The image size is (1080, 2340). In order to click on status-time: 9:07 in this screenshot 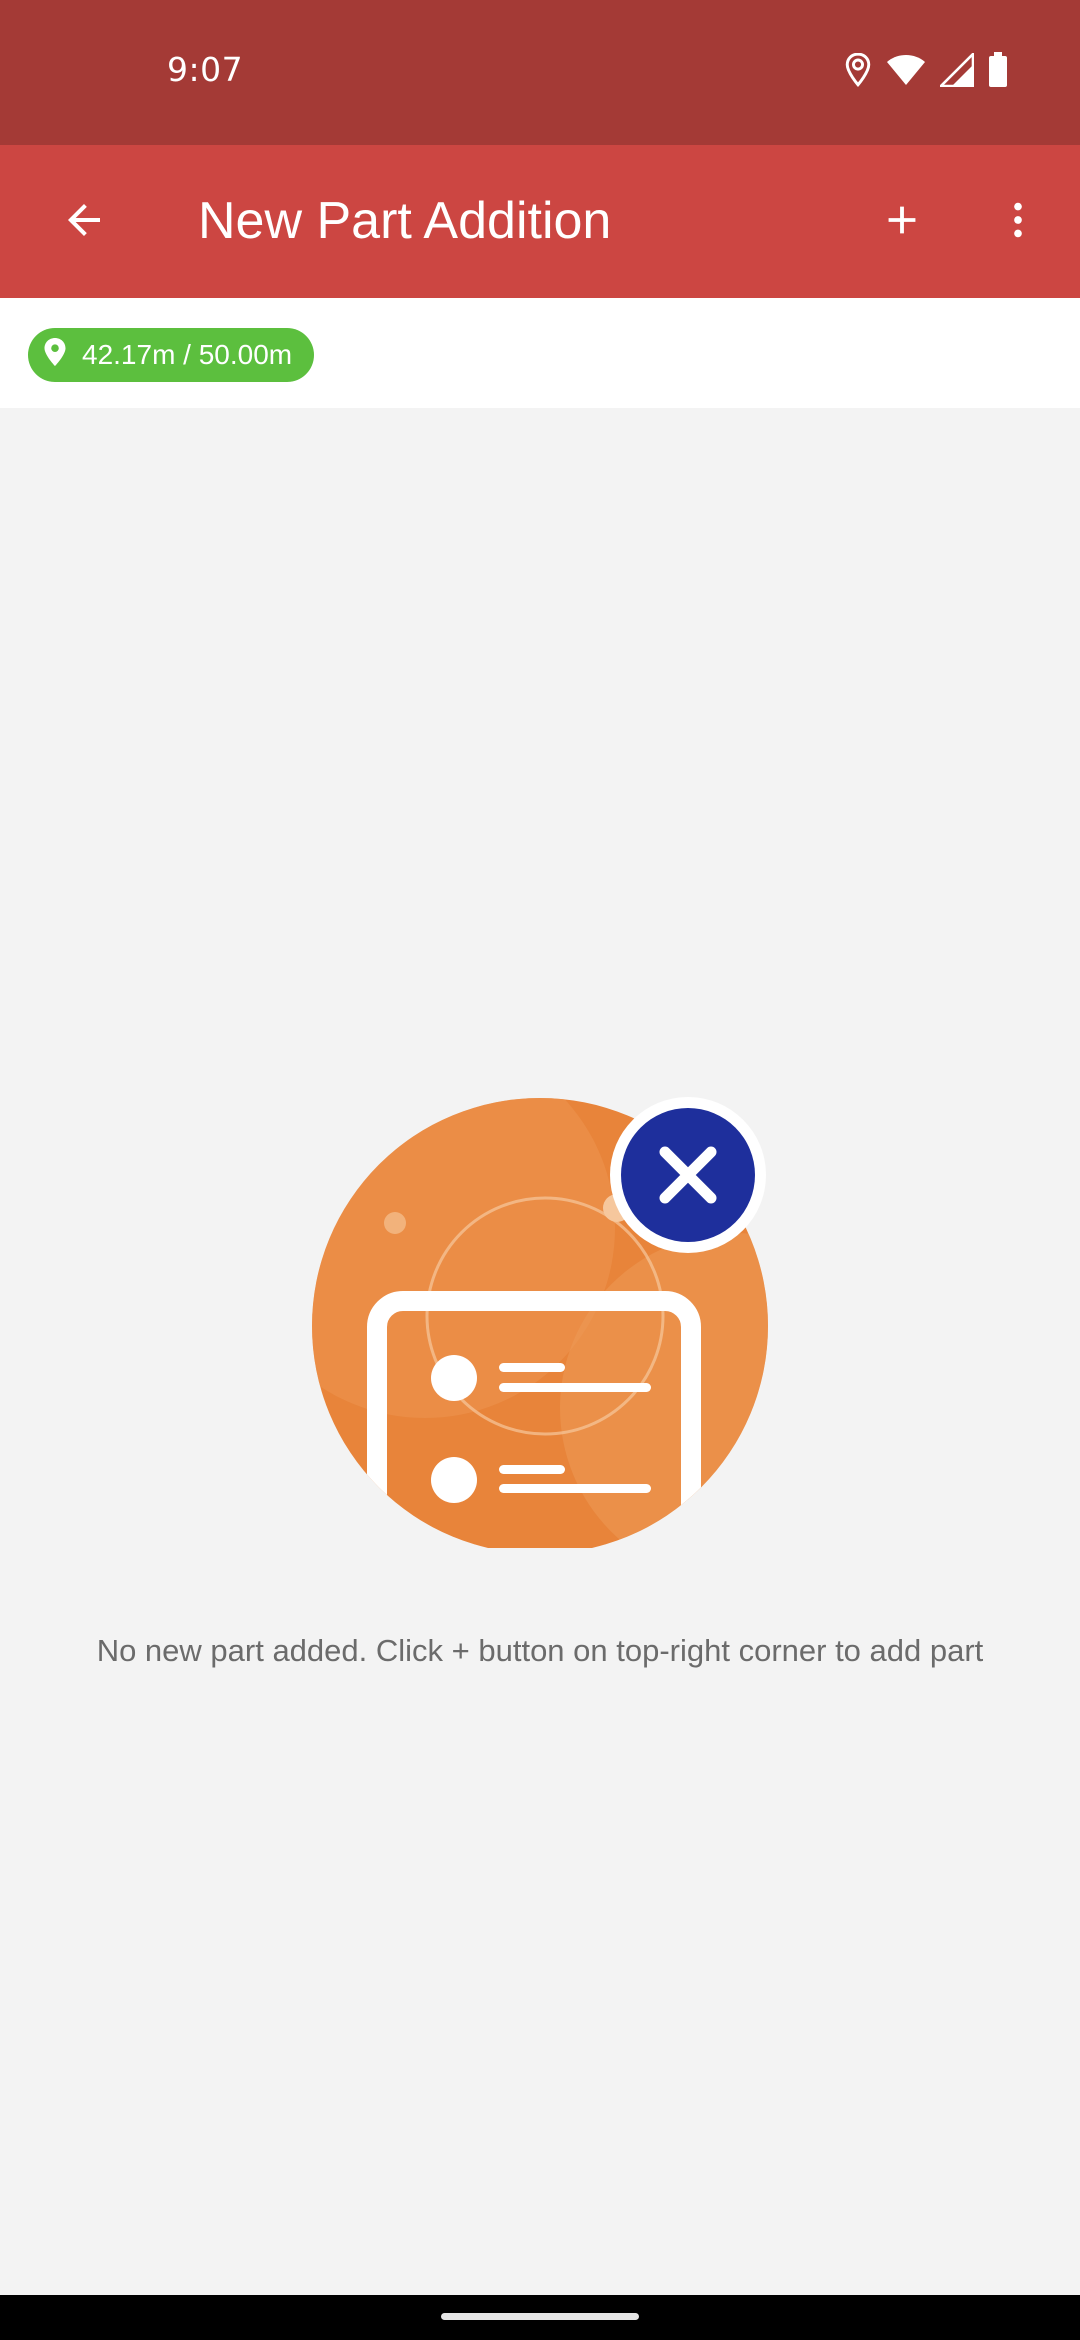, I will do `click(205, 69)`.